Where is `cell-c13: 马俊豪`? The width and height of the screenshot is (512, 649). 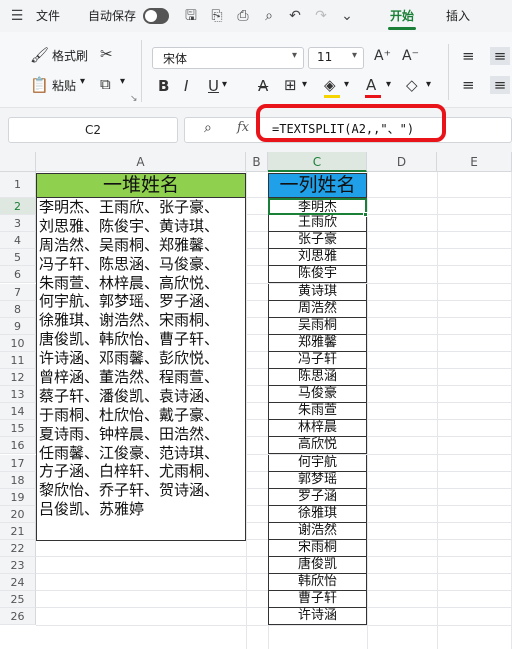 cell-c13: 马俊豪 is located at coordinates (317, 395).